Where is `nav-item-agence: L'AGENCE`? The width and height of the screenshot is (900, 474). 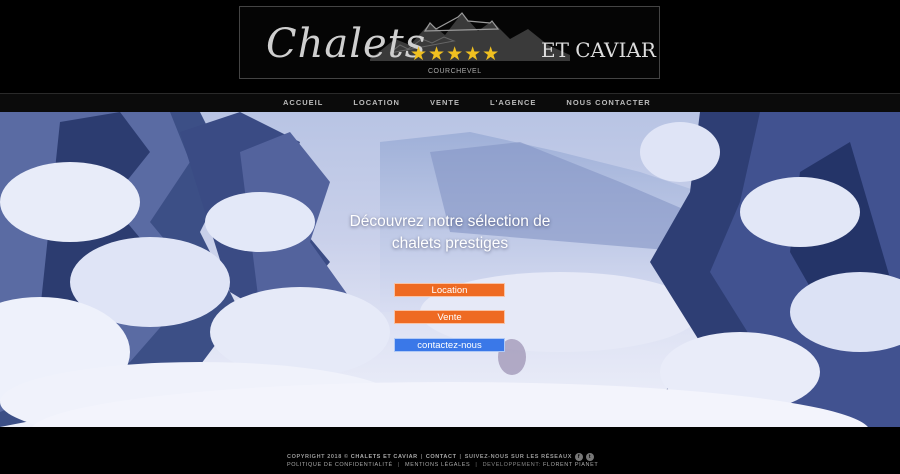 nav-item-agence: L'AGENCE is located at coordinates (513, 102).